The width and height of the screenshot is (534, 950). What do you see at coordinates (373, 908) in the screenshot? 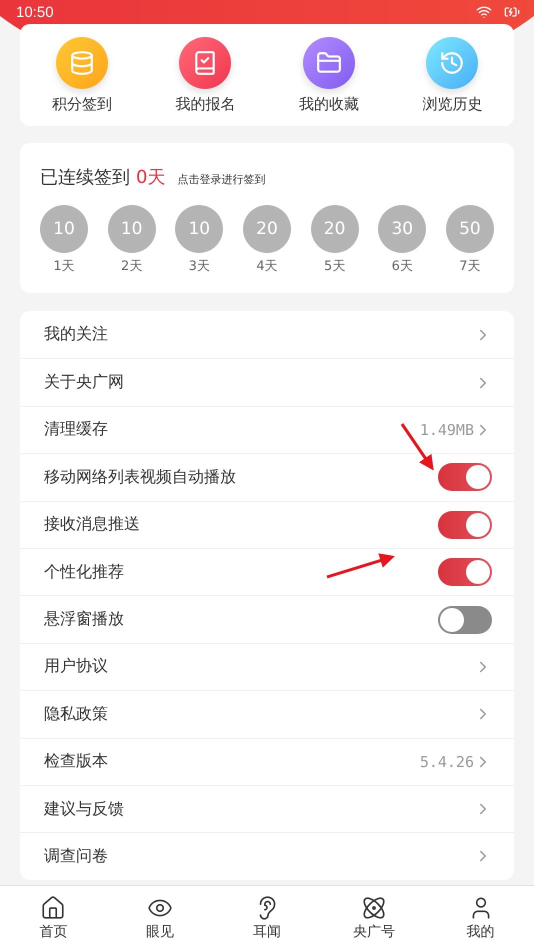
I see `atom-icon` at bounding box center [373, 908].